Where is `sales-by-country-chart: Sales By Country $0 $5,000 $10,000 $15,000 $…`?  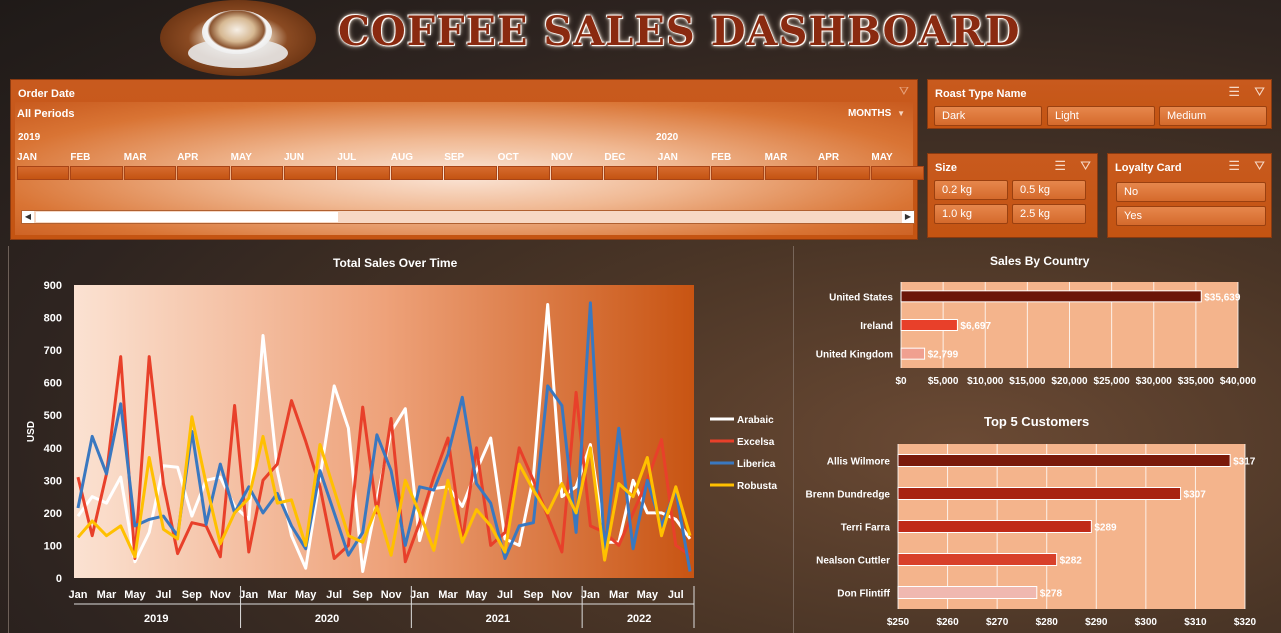 sales-by-country-chart: Sales By Country $0 $5,000 $10,000 $15,000 $… is located at coordinates (1038, 323).